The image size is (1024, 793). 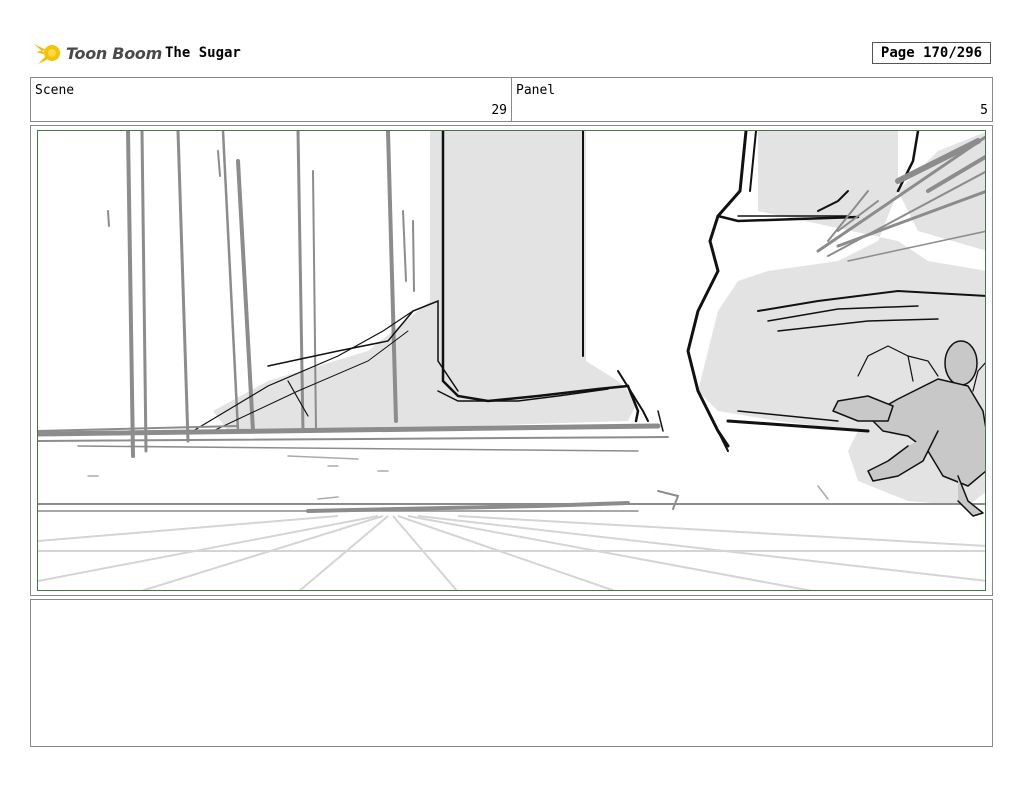 I want to click on toon-boom-star-icon, so click(x=47, y=54).